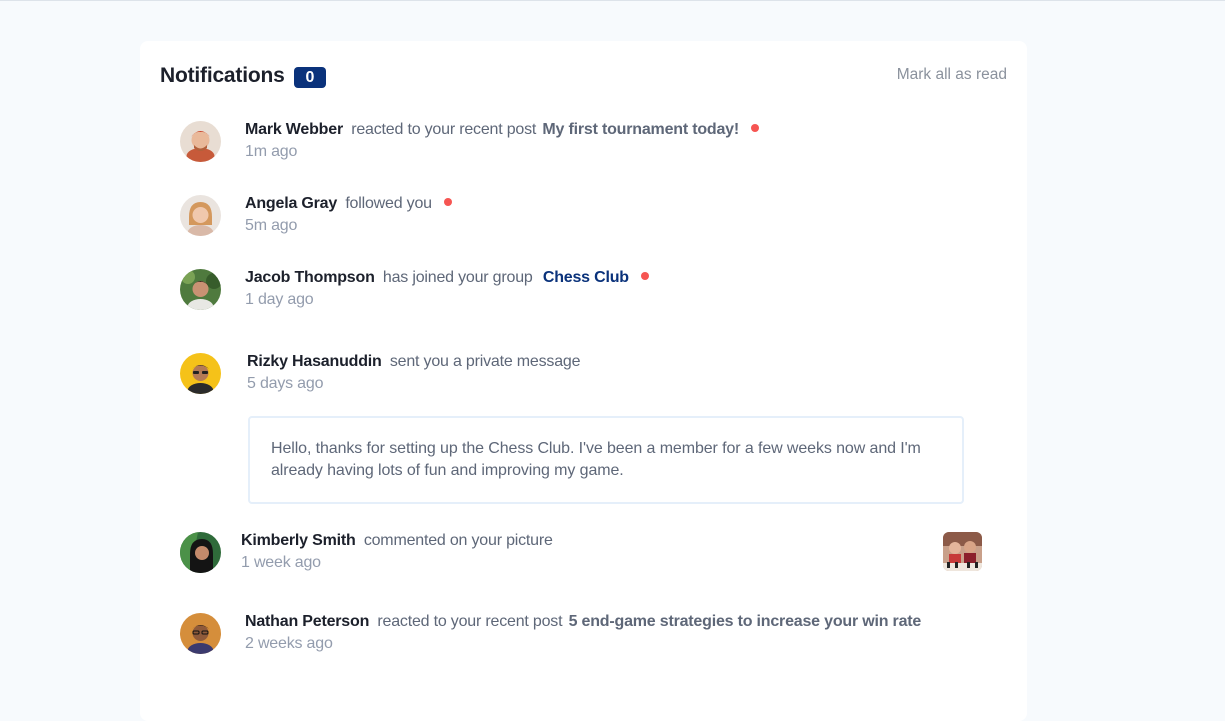 The width and height of the screenshot is (1225, 721). I want to click on user-name-link: Kimberly Smith, so click(298, 540).